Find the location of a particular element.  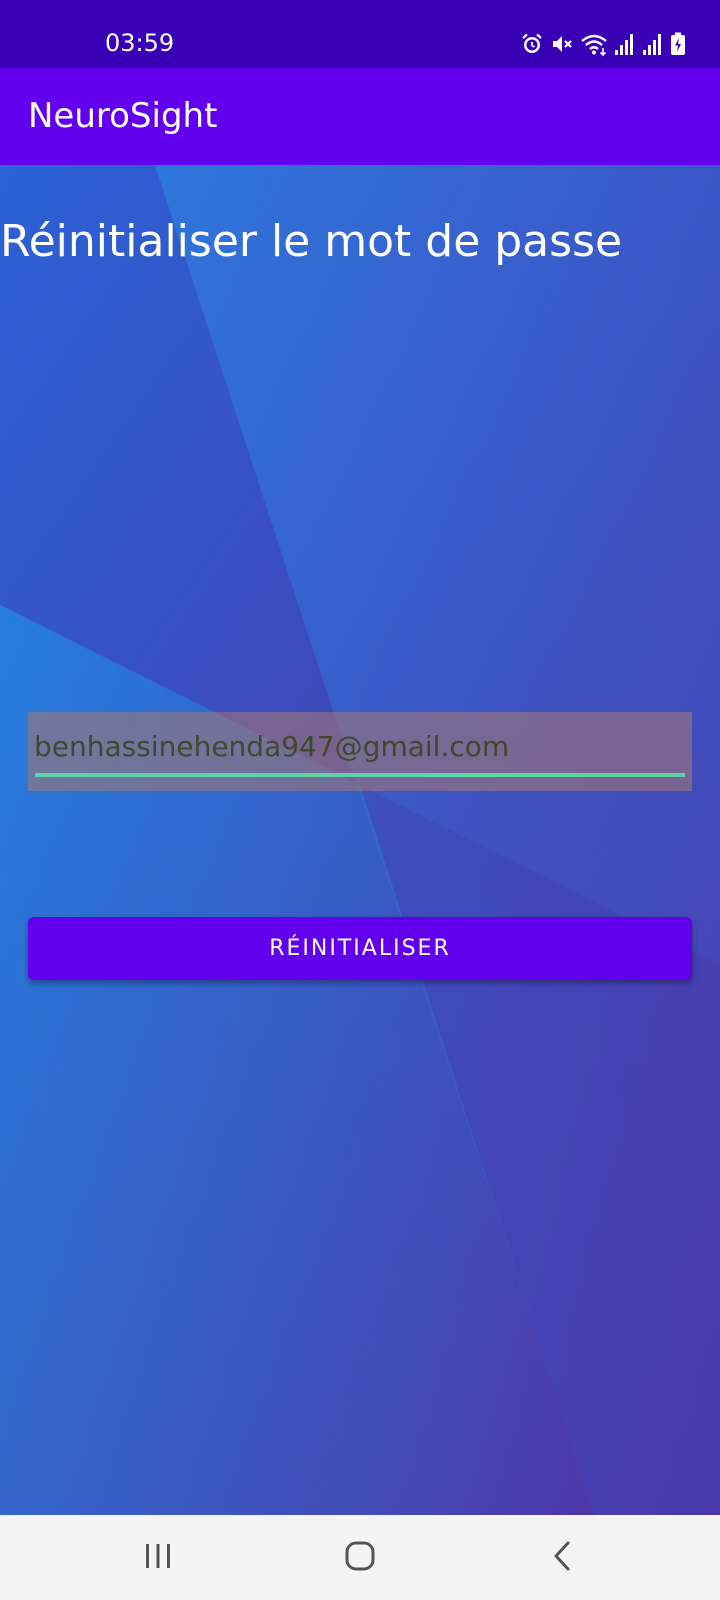

email-input is located at coordinates (354, 746).